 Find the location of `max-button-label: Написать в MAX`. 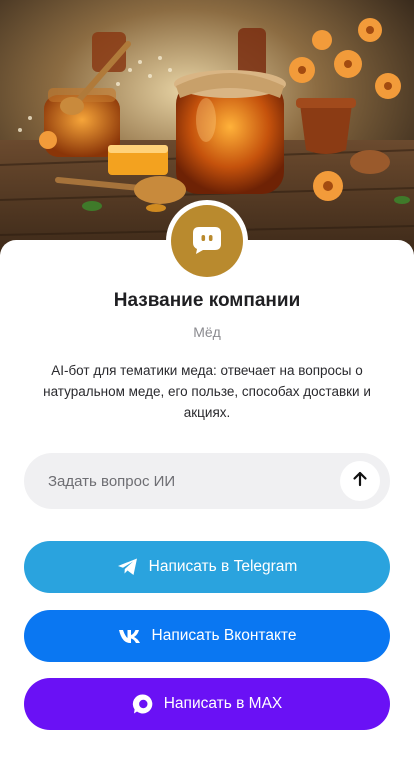

max-button-label: Написать в MAX is located at coordinates (223, 703).